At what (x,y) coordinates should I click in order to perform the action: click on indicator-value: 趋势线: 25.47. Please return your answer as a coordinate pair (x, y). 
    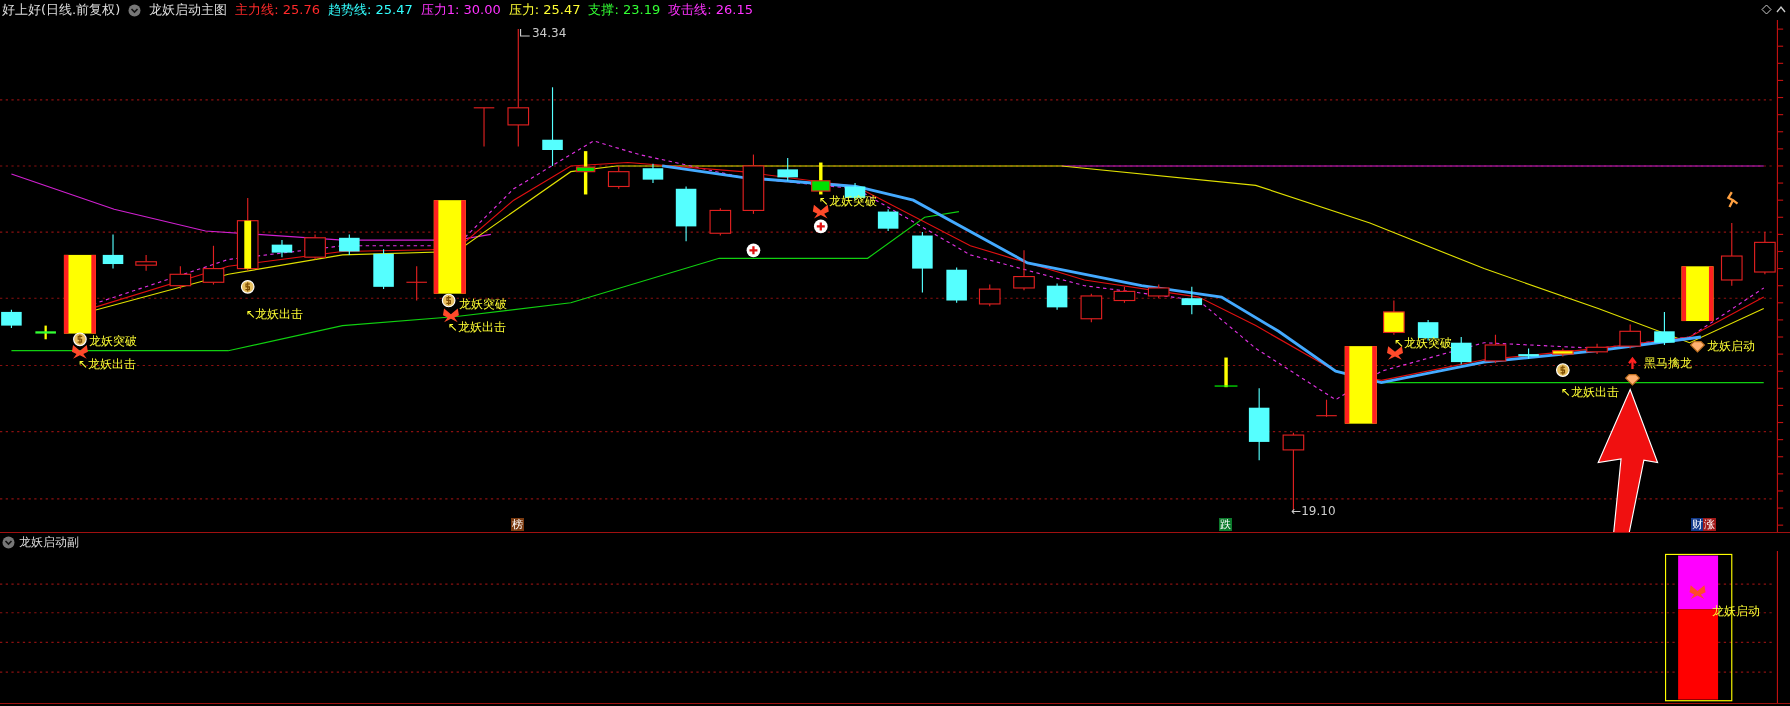
    Looking at the image, I should click on (370, 10).